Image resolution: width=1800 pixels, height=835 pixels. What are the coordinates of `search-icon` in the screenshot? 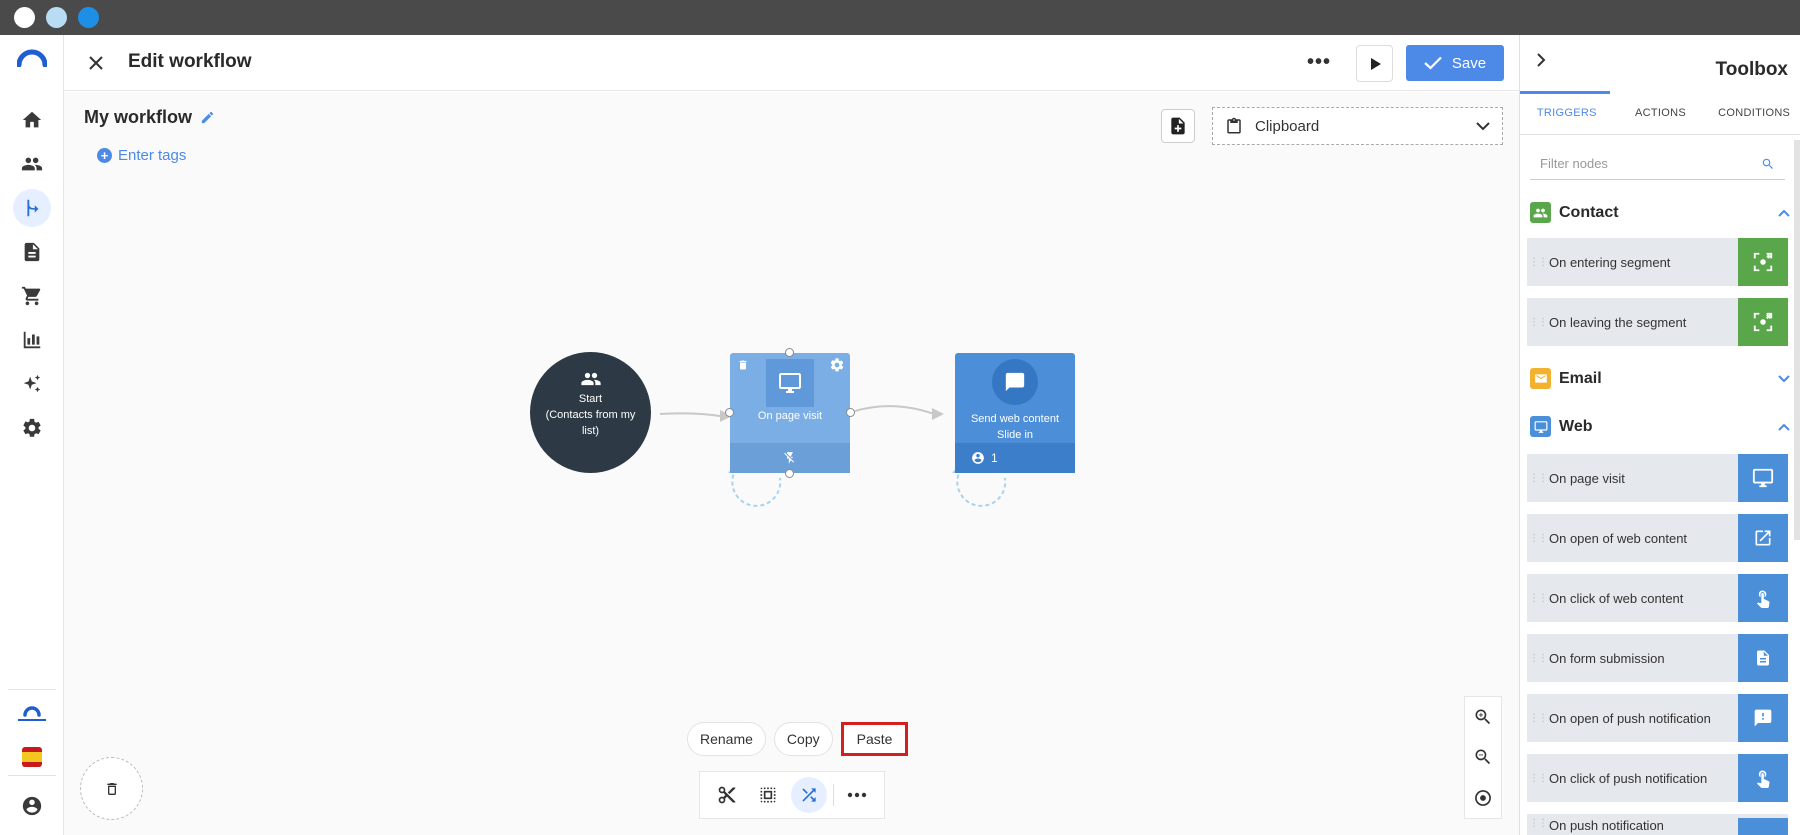 It's located at (1767, 163).